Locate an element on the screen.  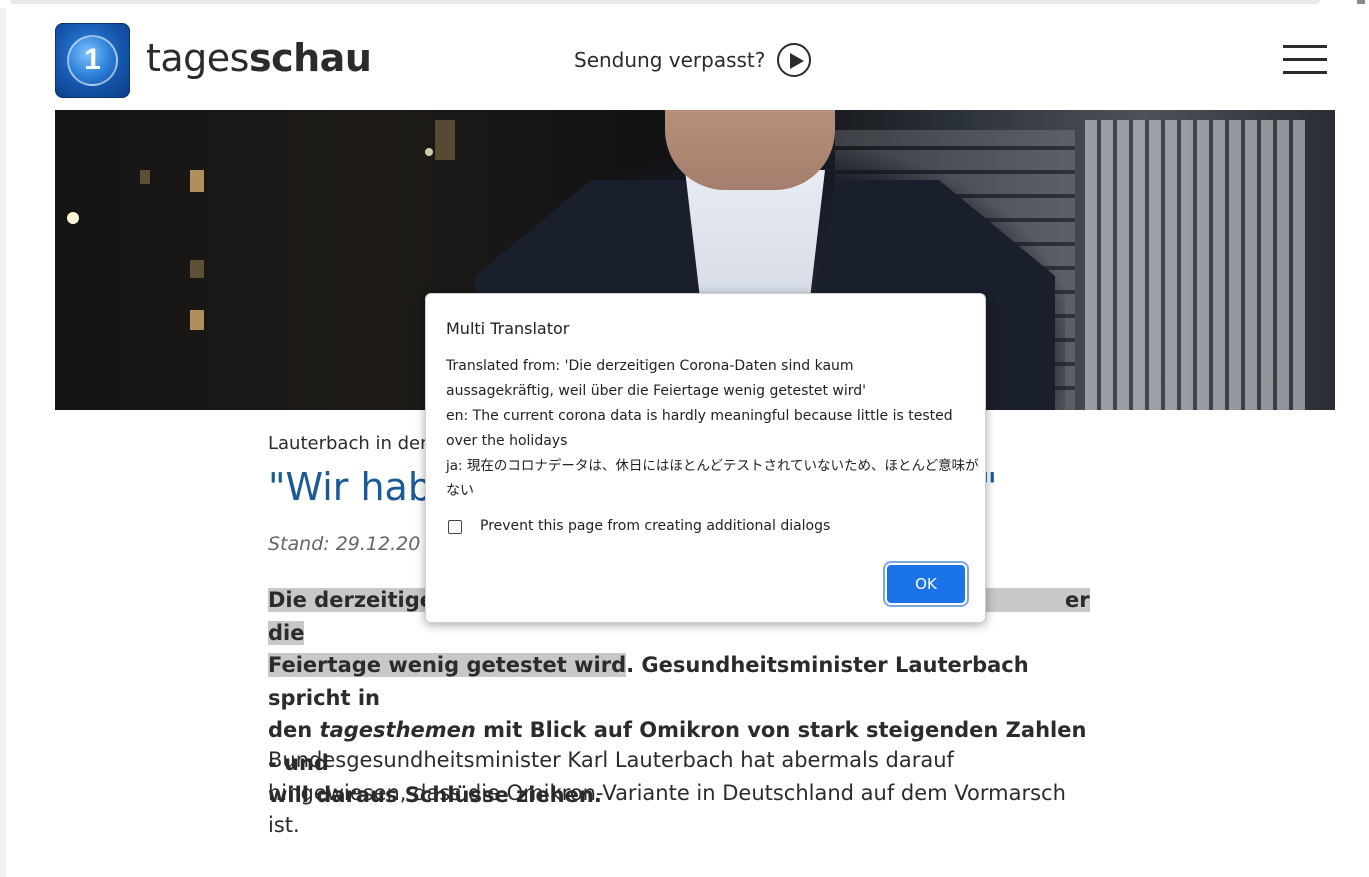
scroll-corner is located at coordinates (1361, 2).